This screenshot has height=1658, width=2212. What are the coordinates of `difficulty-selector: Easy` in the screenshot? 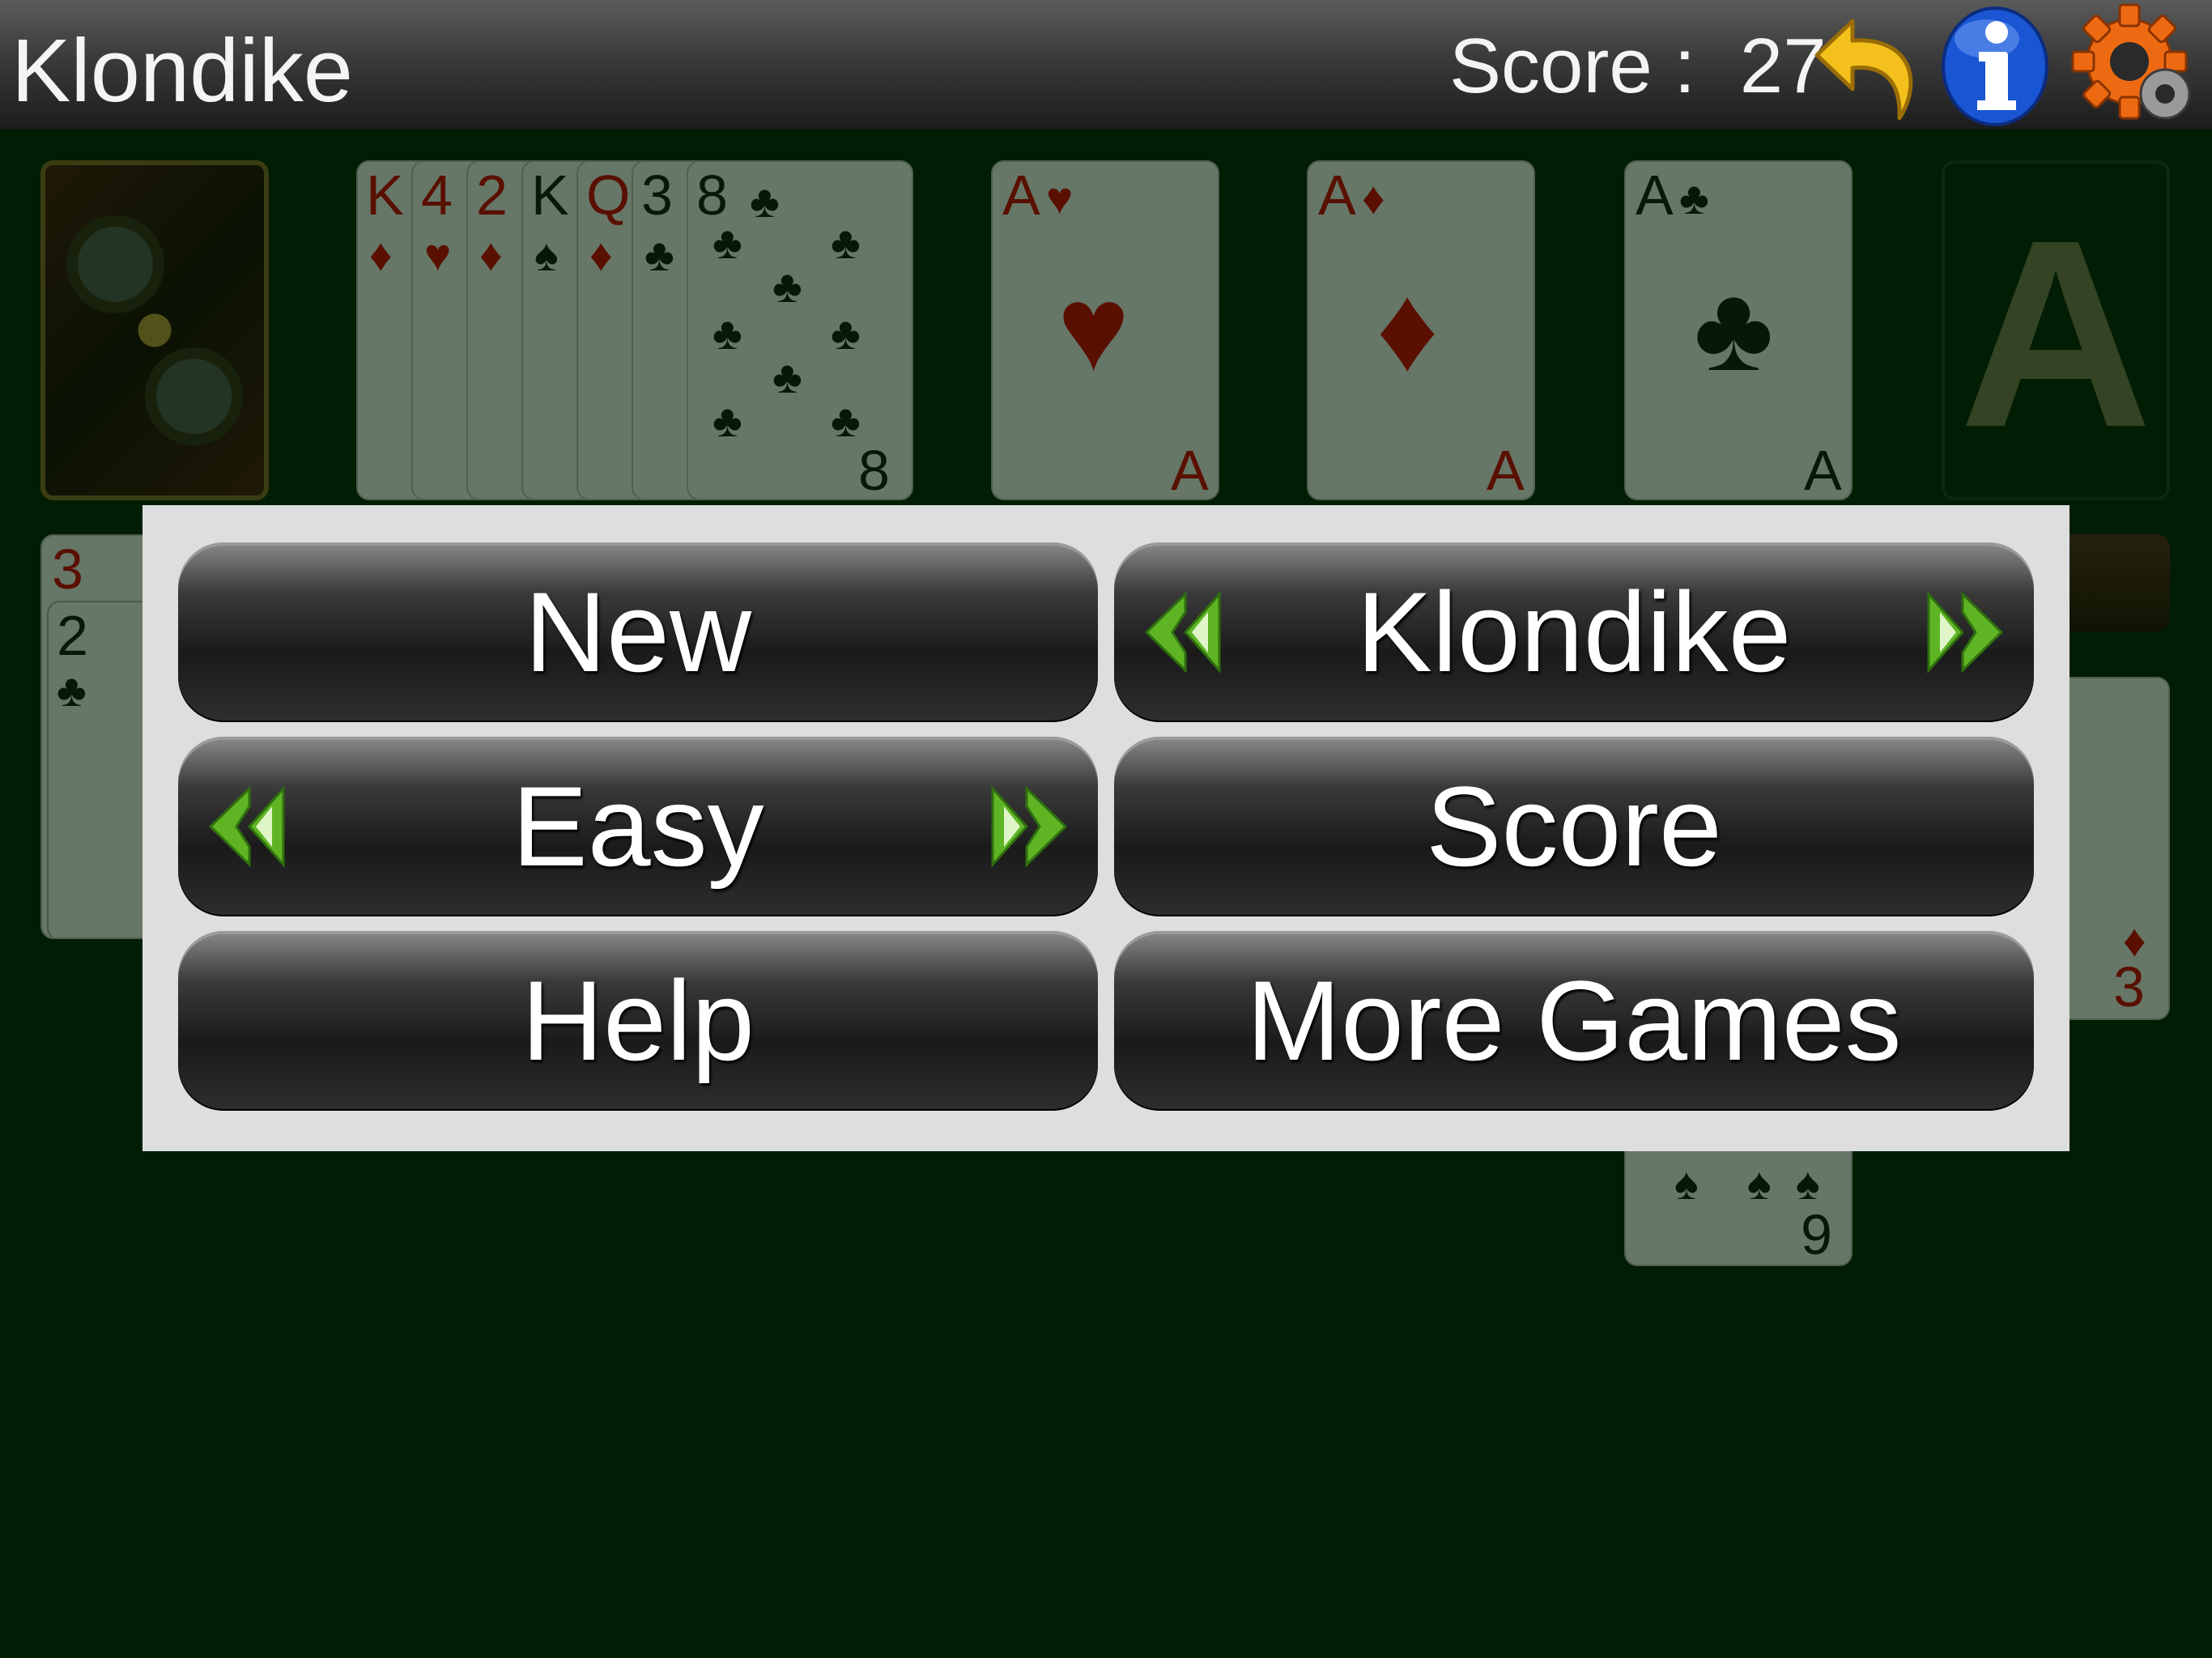 It's located at (638, 826).